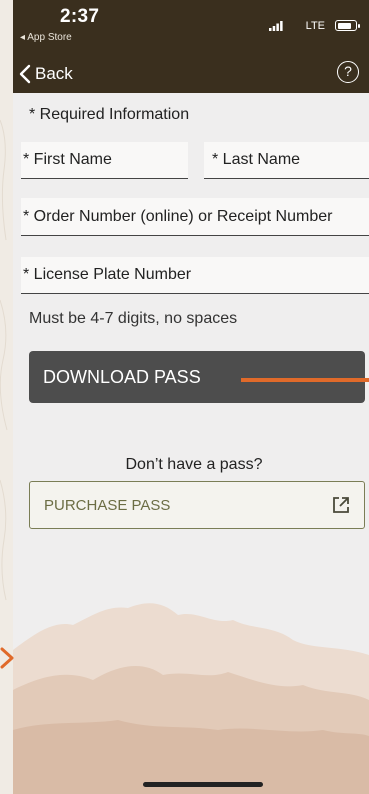 Image resolution: width=369 pixels, height=794 pixels. I want to click on status-bar: 2:37 ◂ App Store LTE, so click(191, 27).